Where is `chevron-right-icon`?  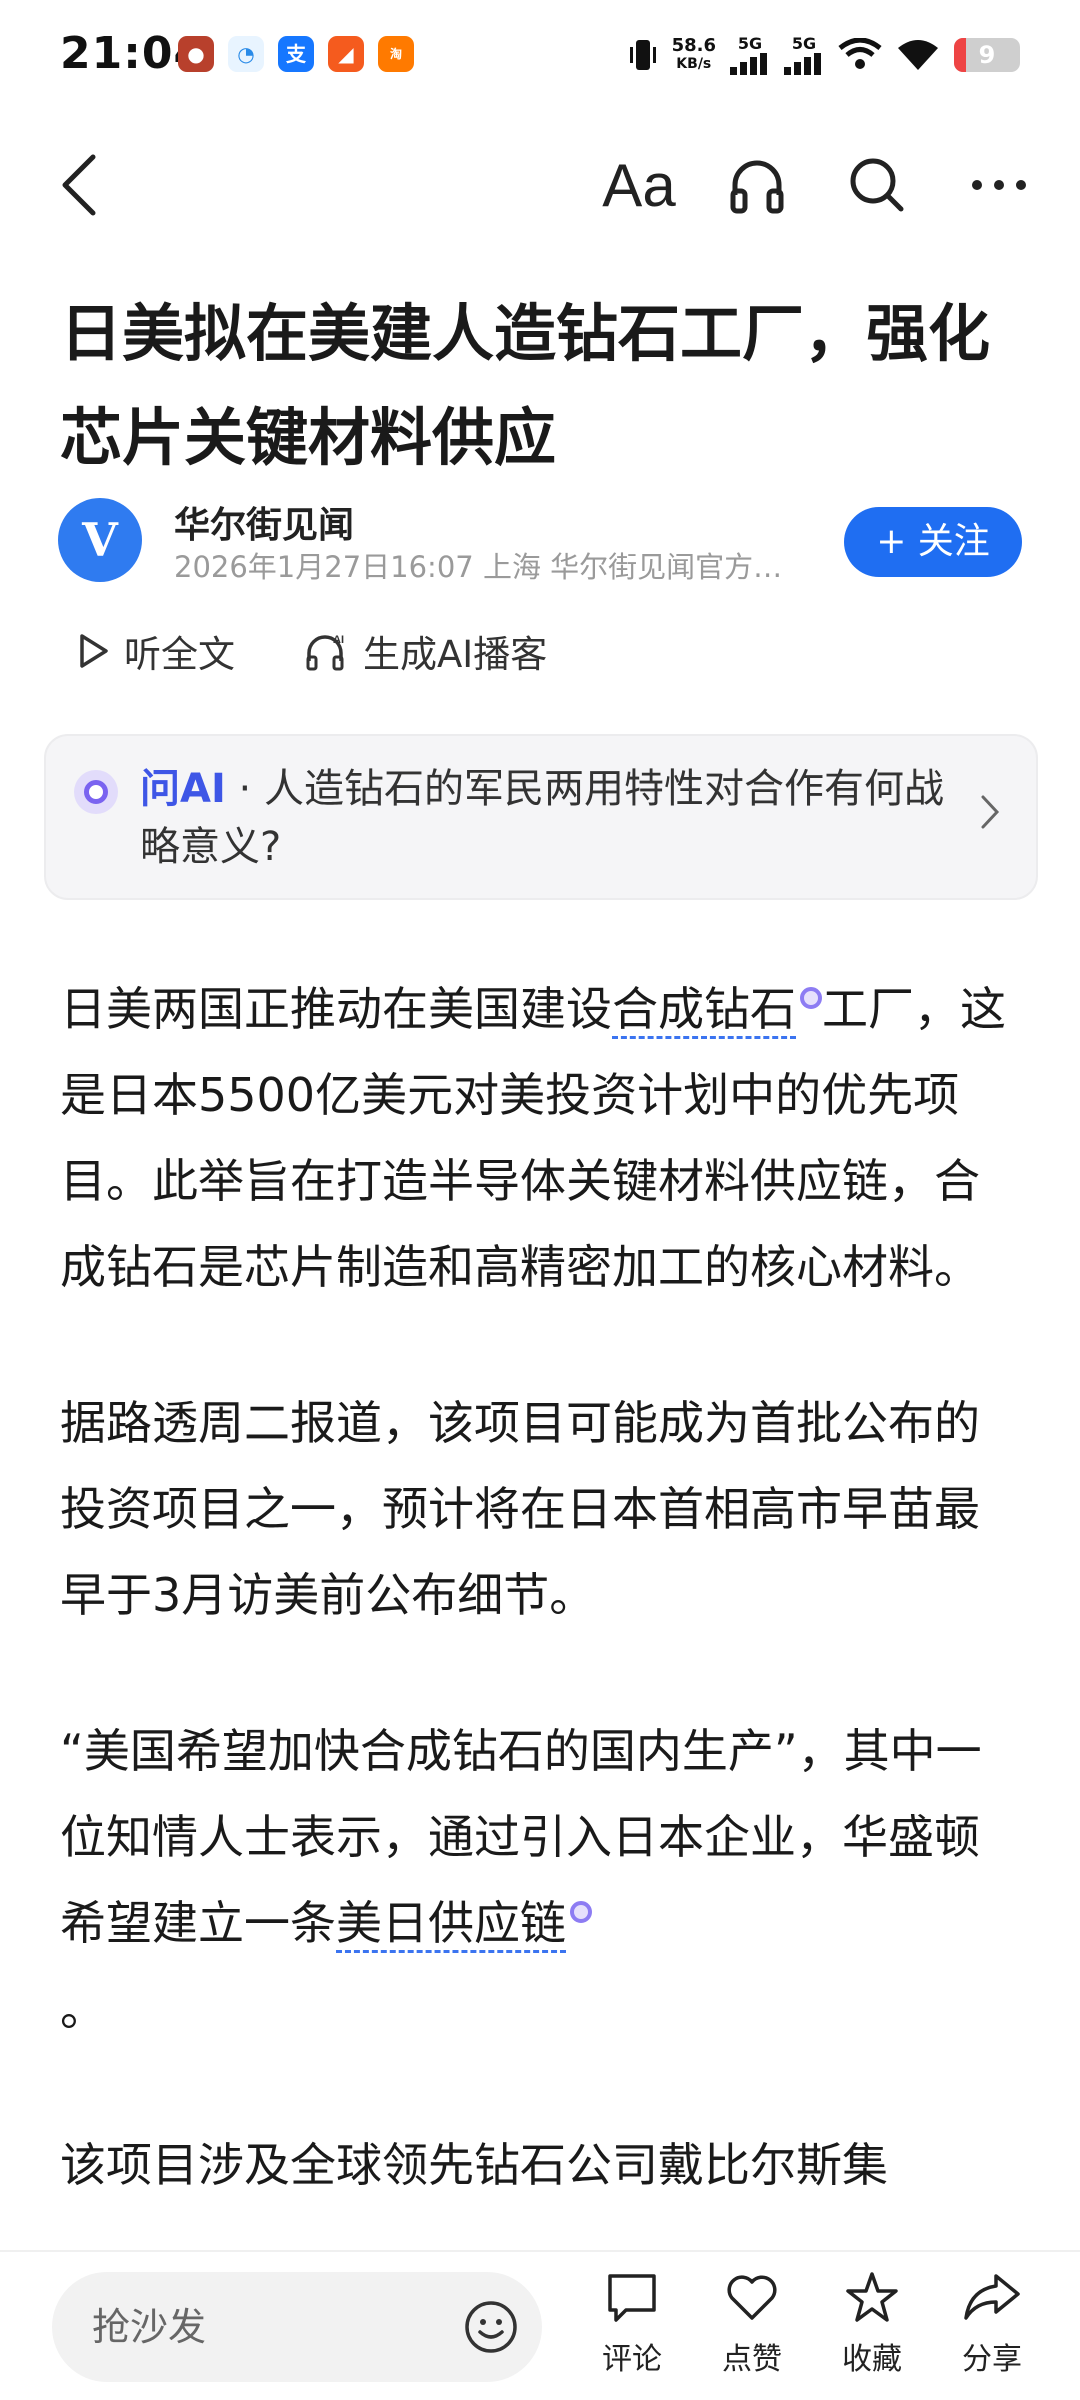
chevron-right-icon is located at coordinates (990, 812).